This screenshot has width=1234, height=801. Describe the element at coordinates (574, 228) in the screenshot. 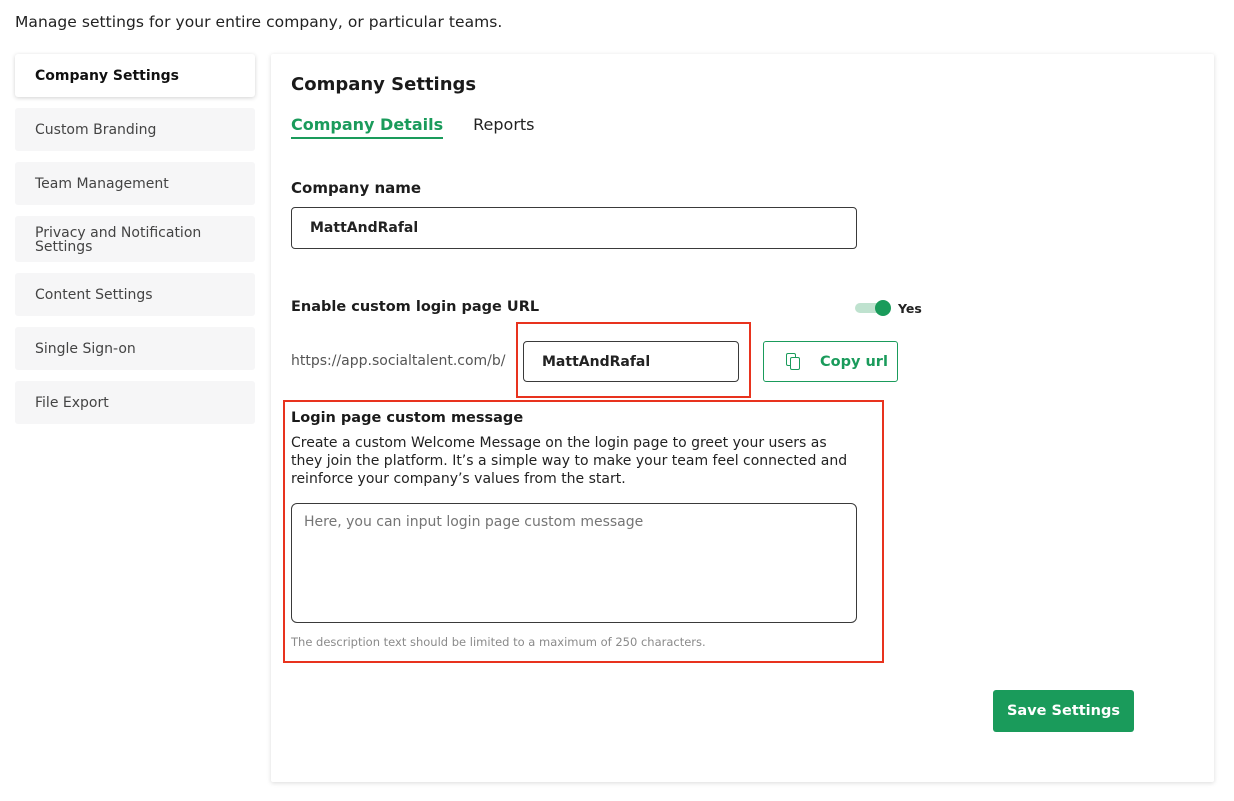

I see `company-name-input: MattAndRafal` at that location.